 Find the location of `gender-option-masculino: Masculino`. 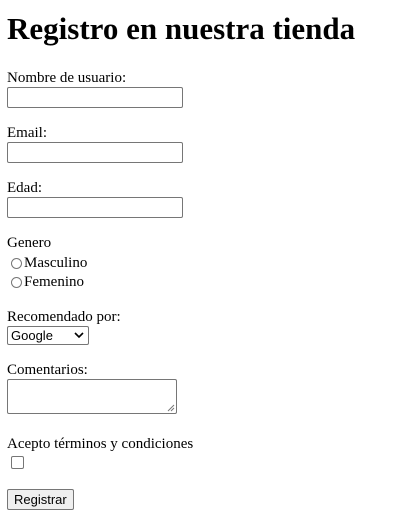

gender-option-masculino: Masculino is located at coordinates (49, 263).